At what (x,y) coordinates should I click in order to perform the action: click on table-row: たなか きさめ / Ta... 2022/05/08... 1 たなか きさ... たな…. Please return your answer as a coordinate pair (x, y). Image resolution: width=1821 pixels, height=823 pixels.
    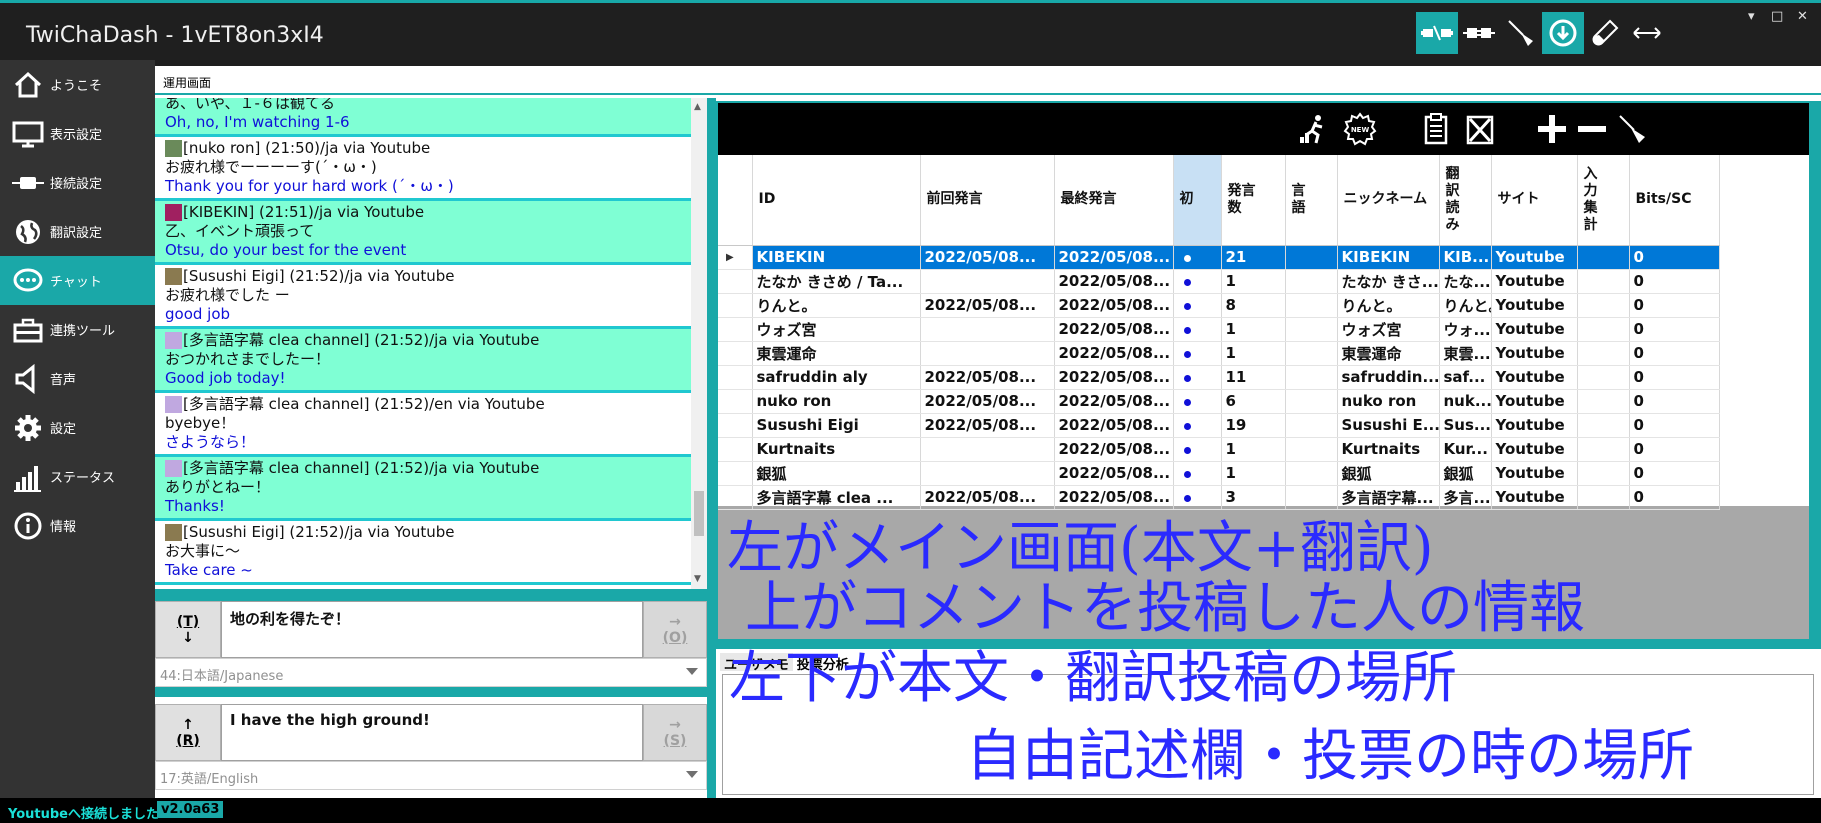
    Looking at the image, I should click on (1219, 281).